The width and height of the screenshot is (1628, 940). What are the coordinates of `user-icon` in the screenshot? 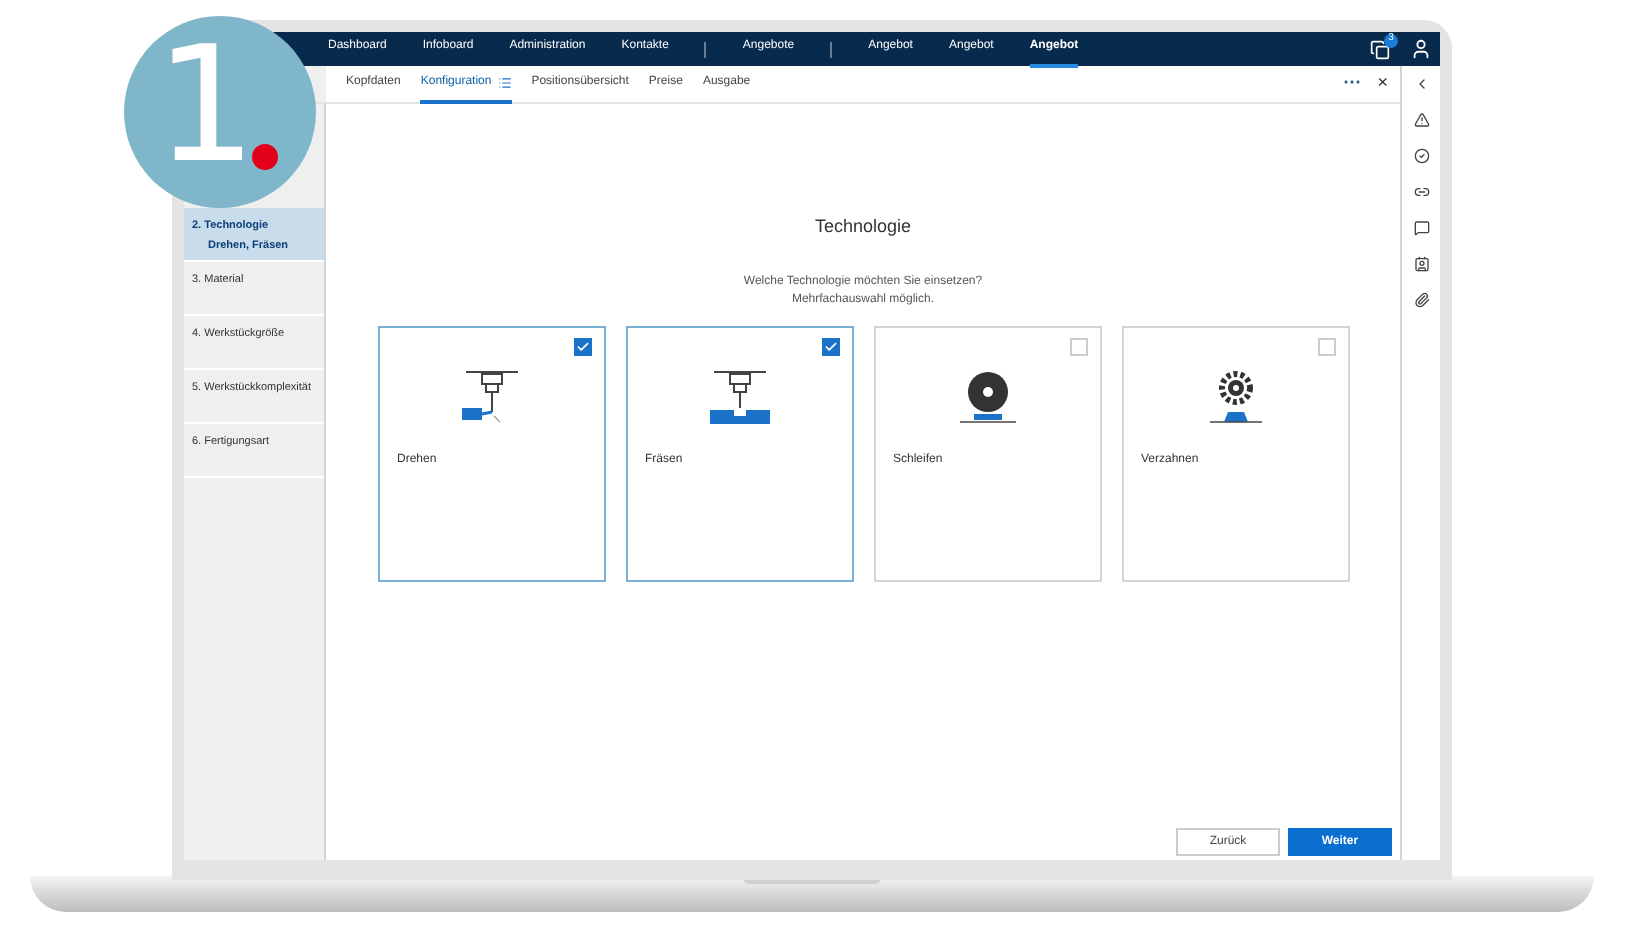 It's located at (1421, 49).